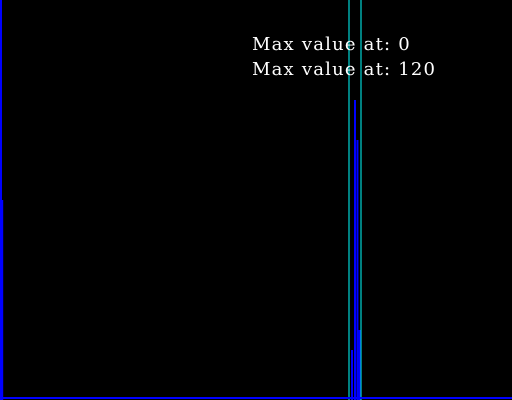  What do you see at coordinates (344, 69) in the screenshot?
I see `max-value-readout-second: Max value at: 120` at bounding box center [344, 69].